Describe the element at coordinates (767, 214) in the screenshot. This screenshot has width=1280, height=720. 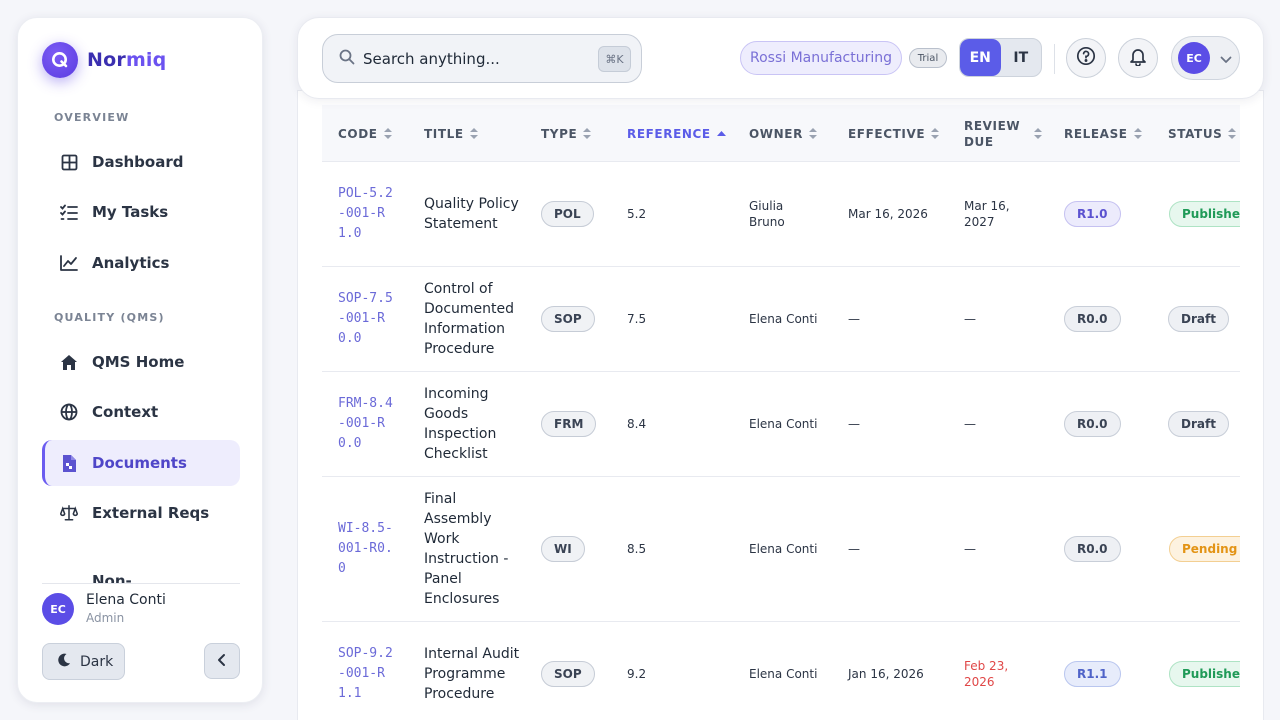
I see `owner: Giulia Bruno` at that location.